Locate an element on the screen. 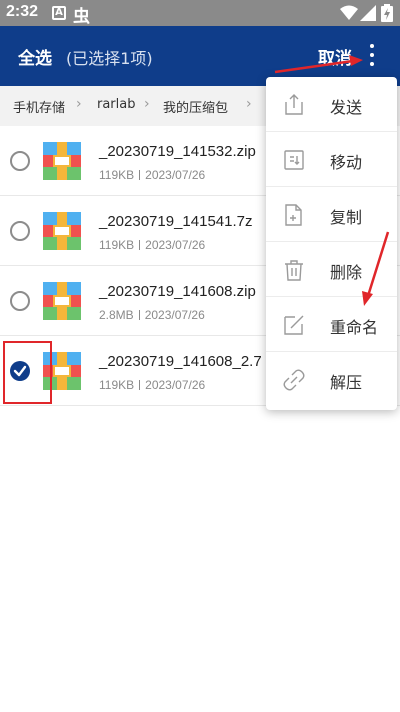  menu-label: 发送 is located at coordinates (346, 107).